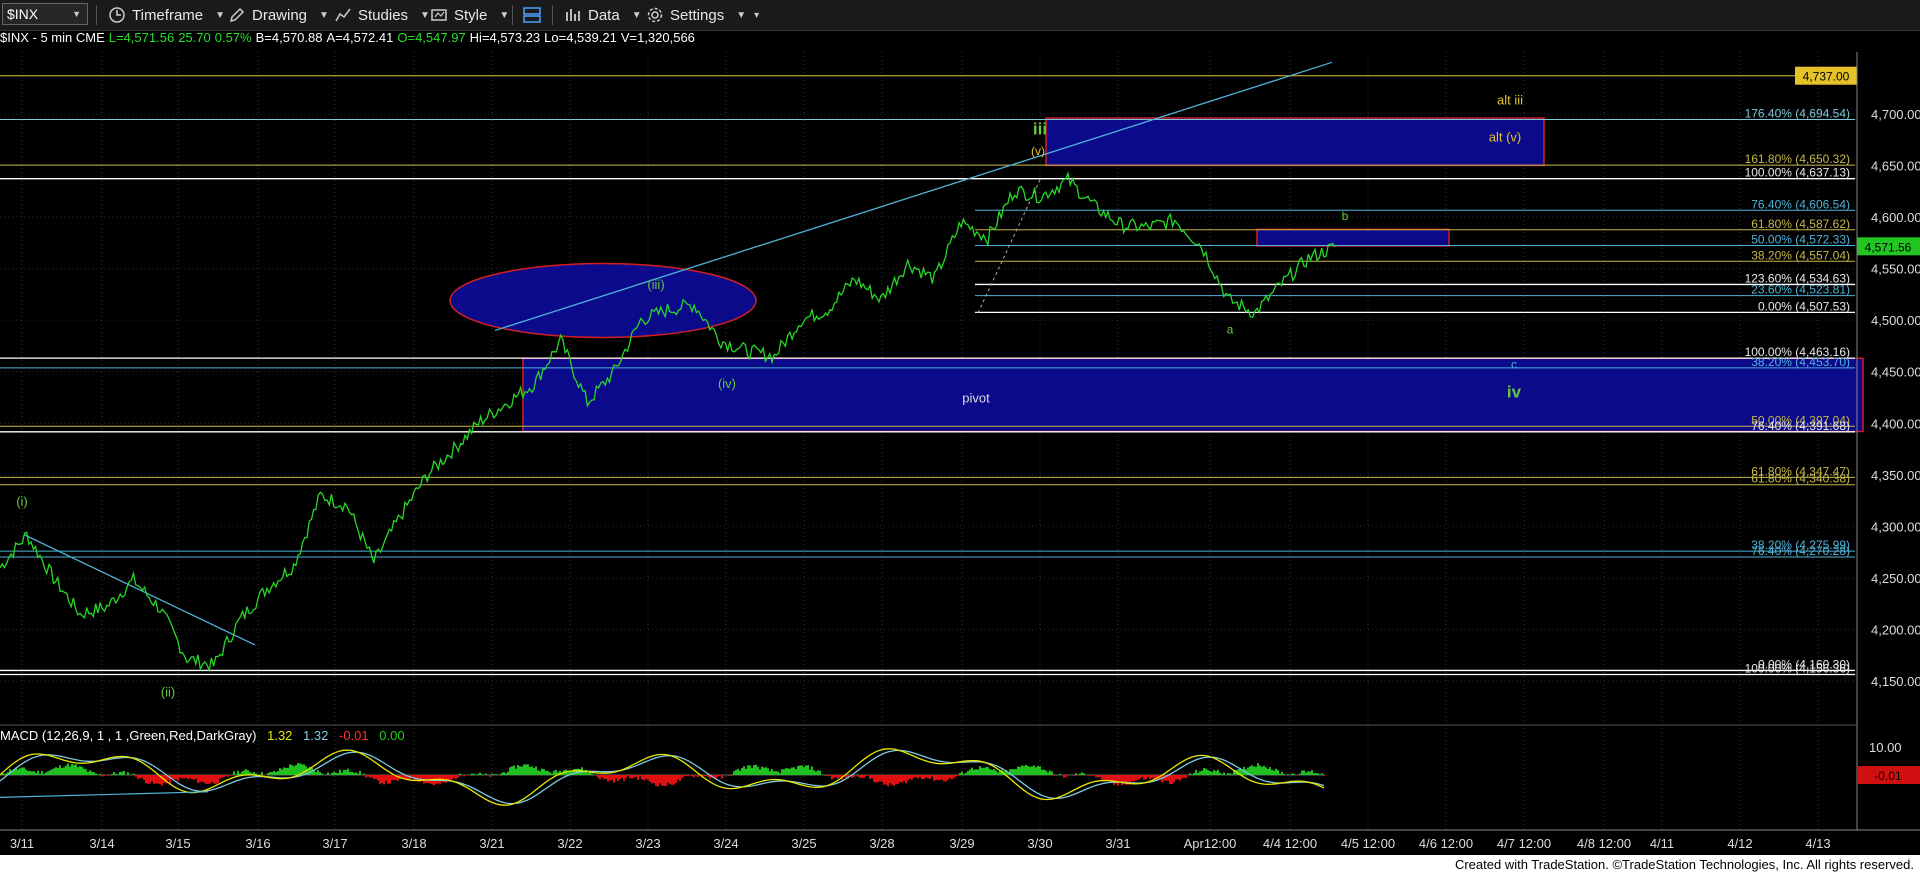 This screenshot has width=1920, height=875. I want to click on net-change: 25.70, so click(194, 37).